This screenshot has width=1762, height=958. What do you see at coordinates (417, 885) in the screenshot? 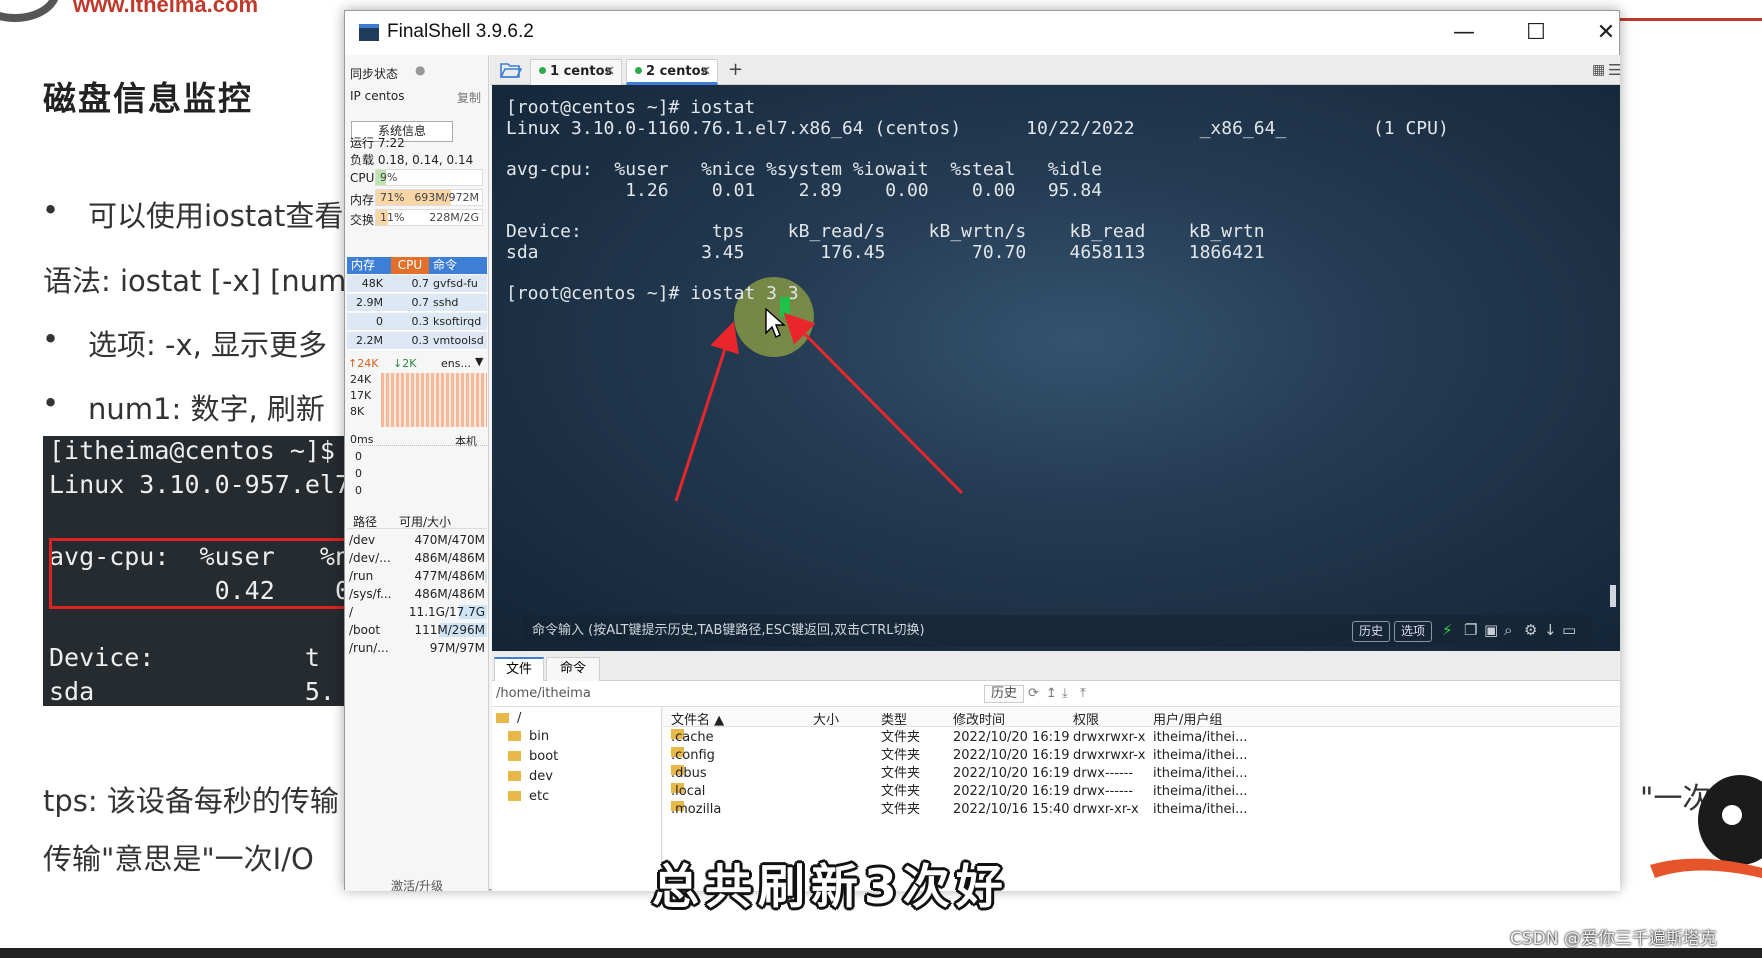
I see `activate-upgrade-link: 激活/升级` at bounding box center [417, 885].